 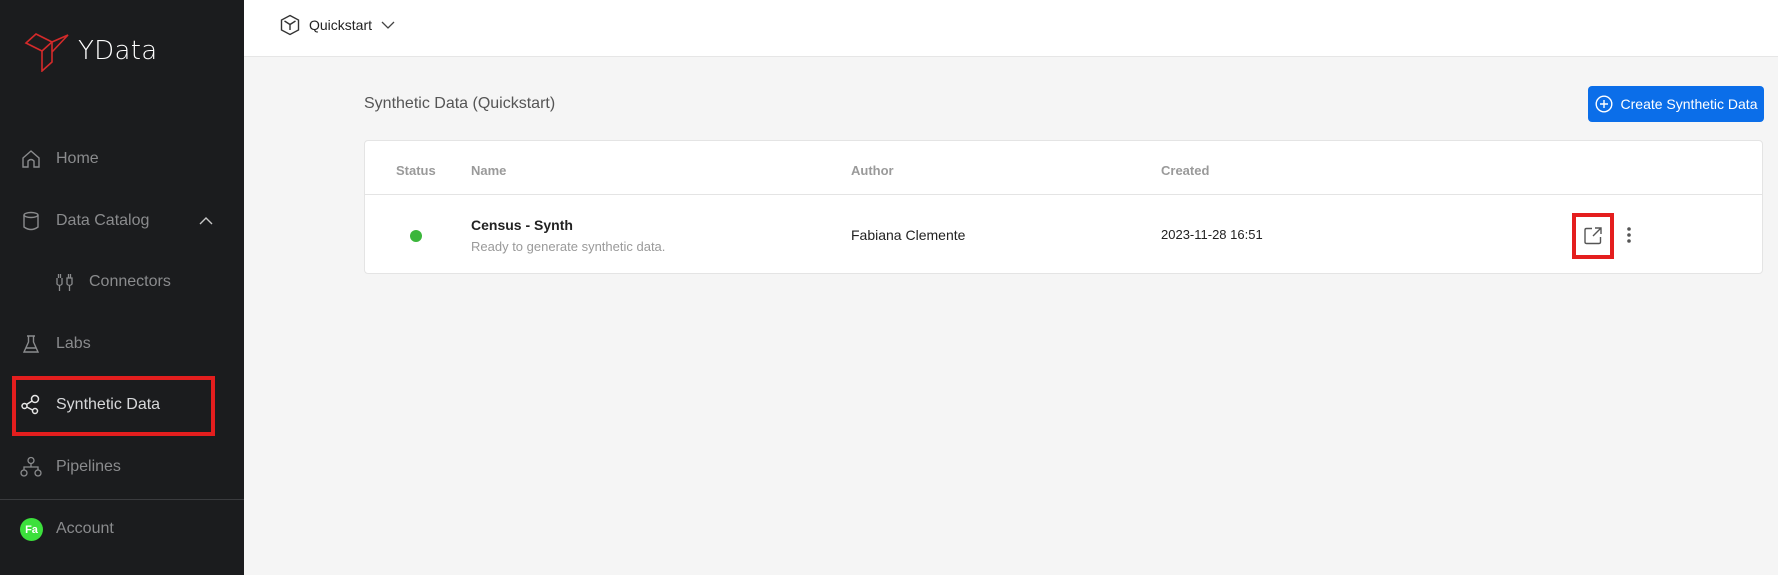 What do you see at coordinates (64, 282) in the screenshot?
I see `plug-icon` at bounding box center [64, 282].